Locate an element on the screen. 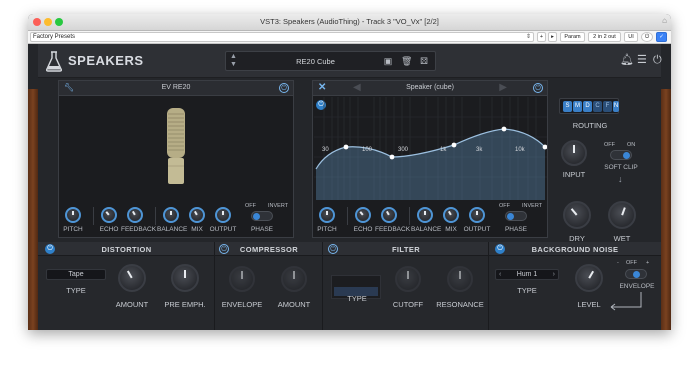 This screenshot has width=700, height=367. mic-output-knob is located at coordinates (223, 215).